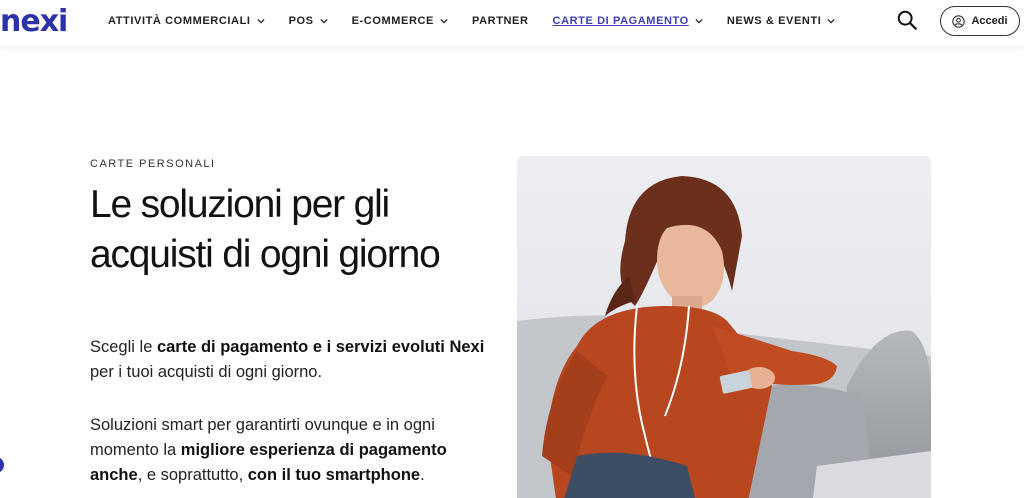 The width and height of the screenshot is (1024, 498). Describe the element at coordinates (907, 20) in the screenshot. I see `search-icon` at that location.